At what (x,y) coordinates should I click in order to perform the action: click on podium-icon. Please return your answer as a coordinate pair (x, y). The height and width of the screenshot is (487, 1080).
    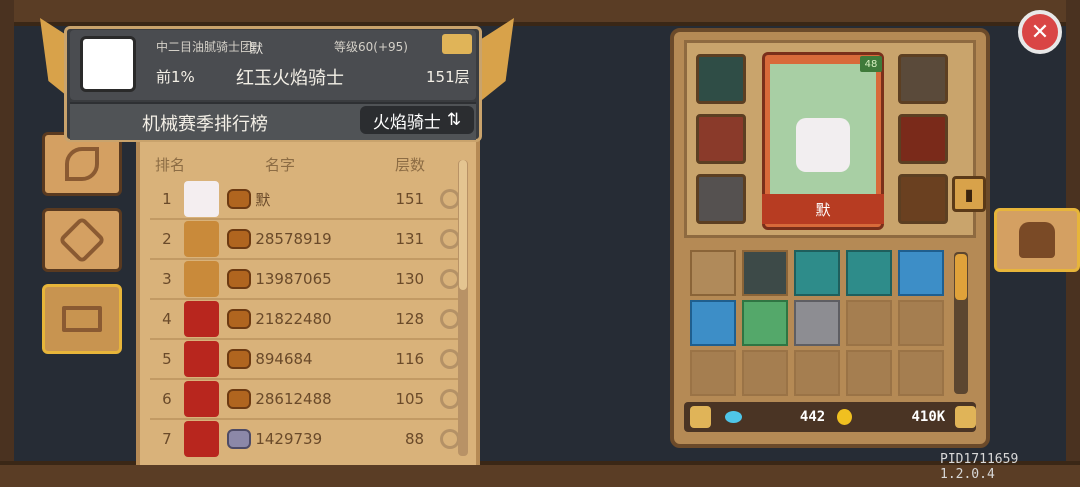
    Looking at the image, I should click on (82, 319).